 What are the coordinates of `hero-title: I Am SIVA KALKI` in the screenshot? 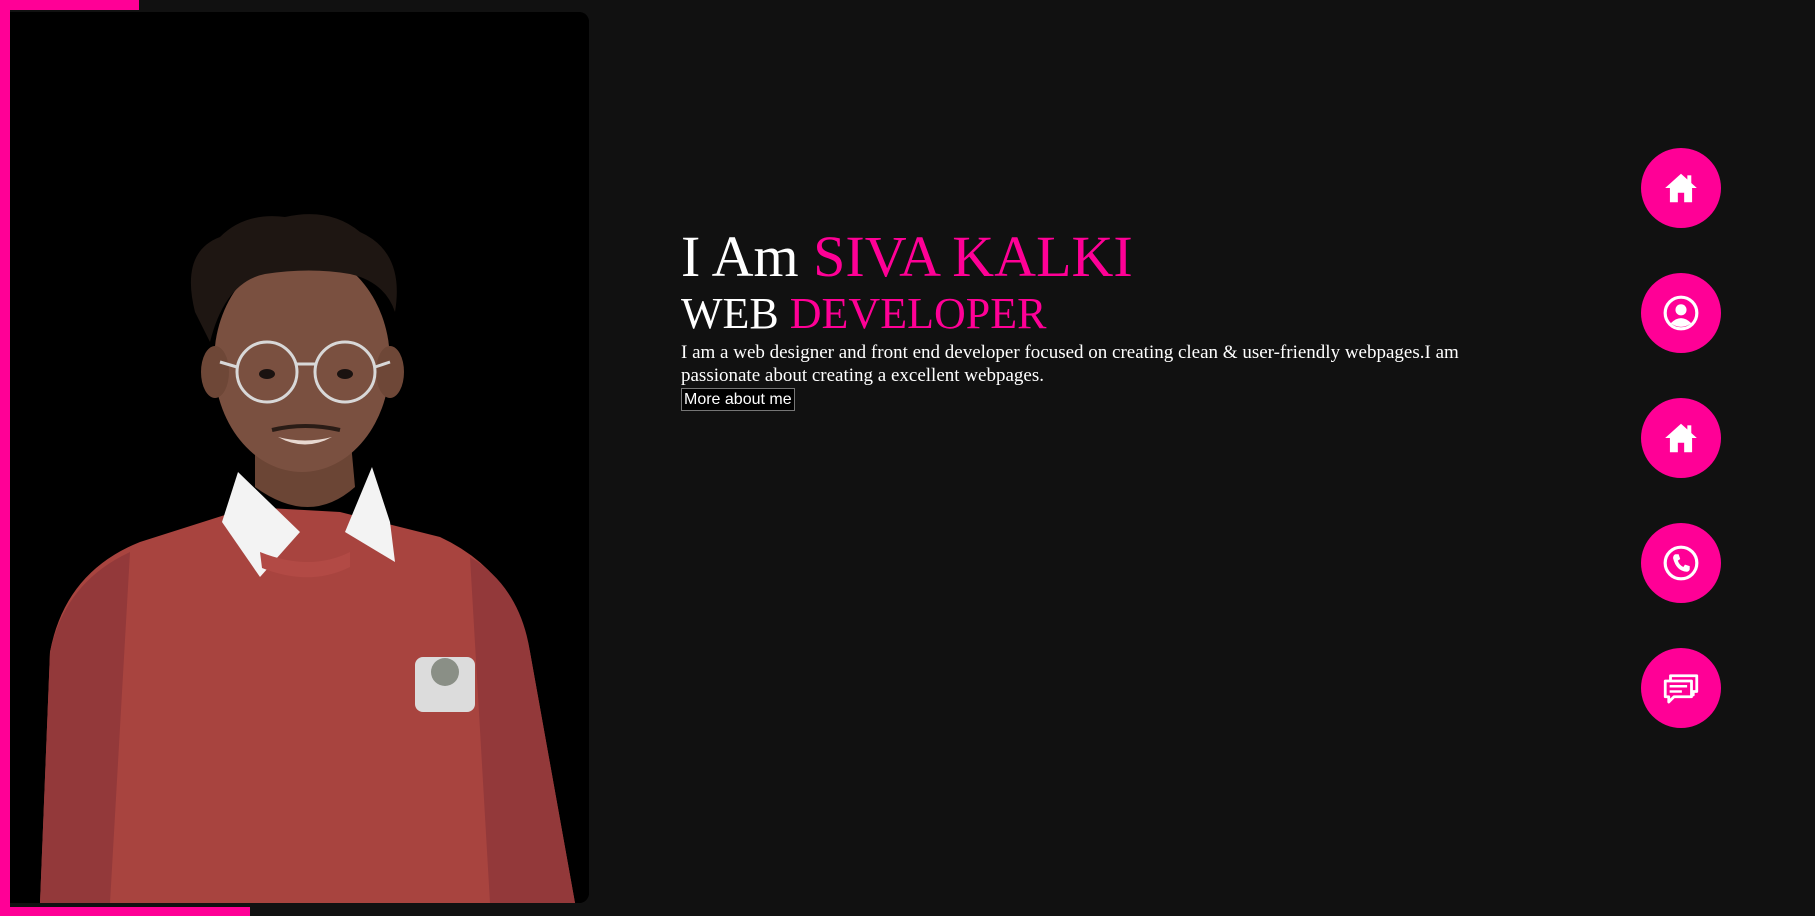 It's located at (1086, 257).